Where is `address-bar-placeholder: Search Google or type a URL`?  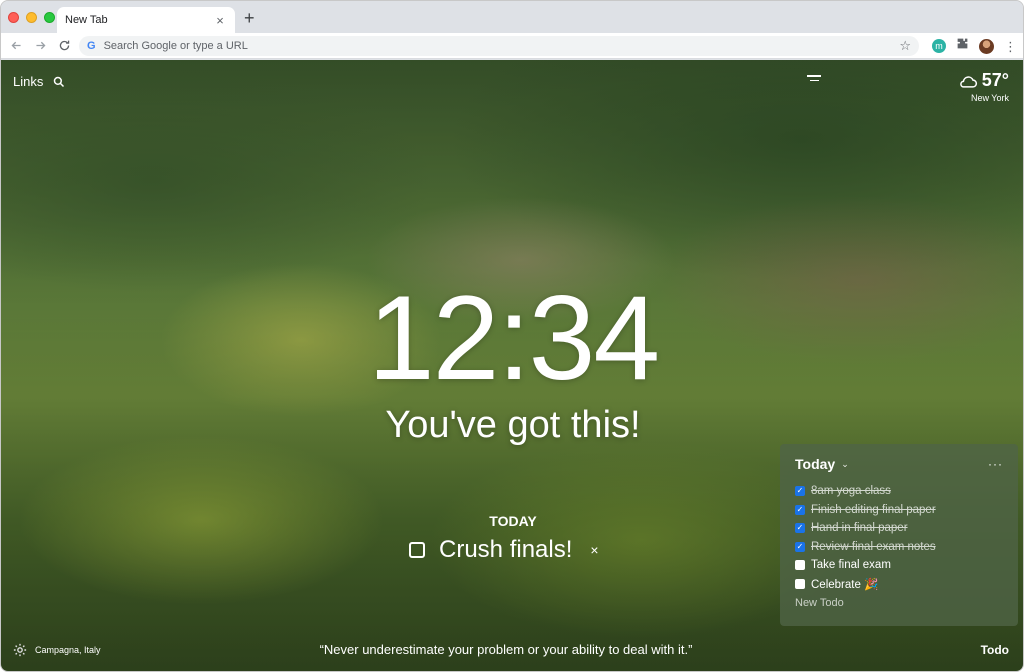
address-bar-placeholder: Search Google or type a URL is located at coordinates (175, 46).